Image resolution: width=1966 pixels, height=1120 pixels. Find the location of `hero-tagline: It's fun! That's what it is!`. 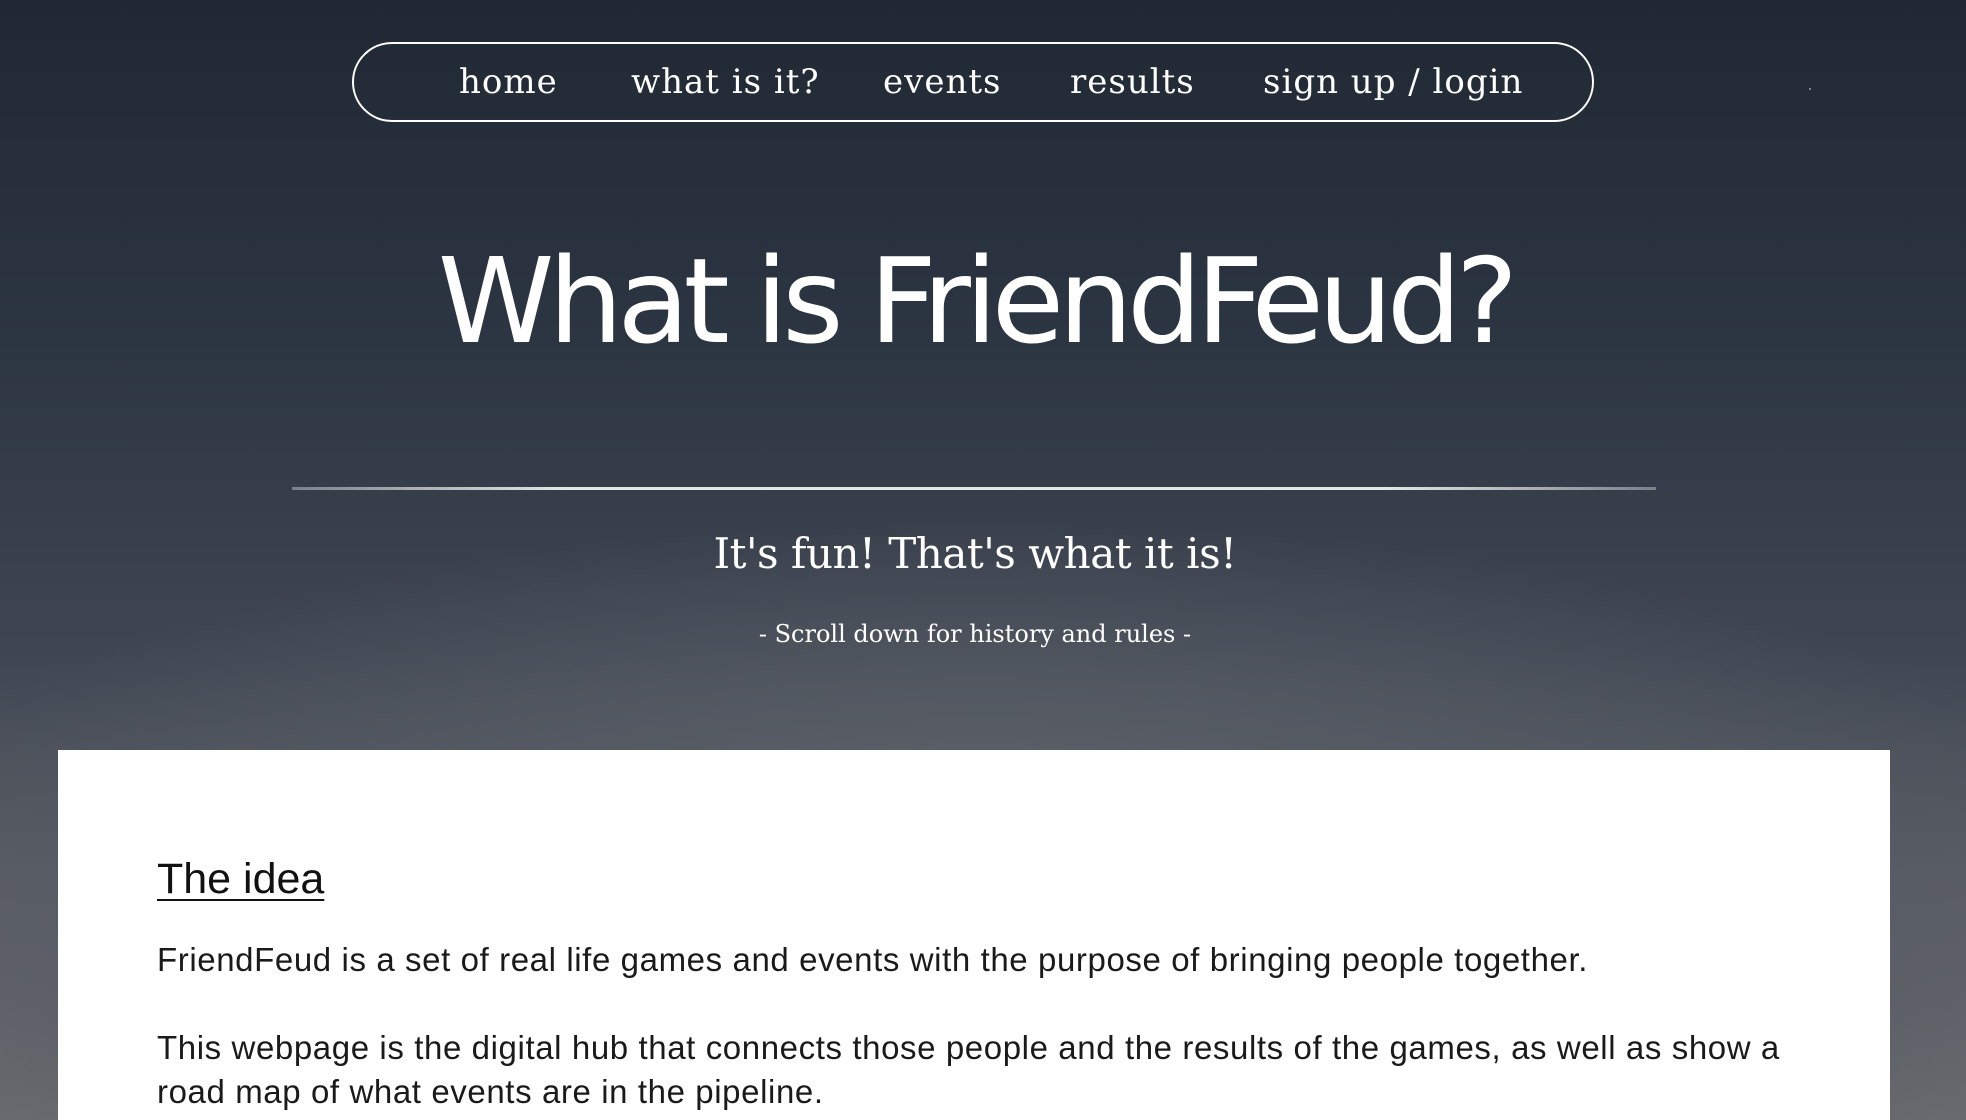

hero-tagline: It's fun! That's what it is! is located at coordinates (975, 553).